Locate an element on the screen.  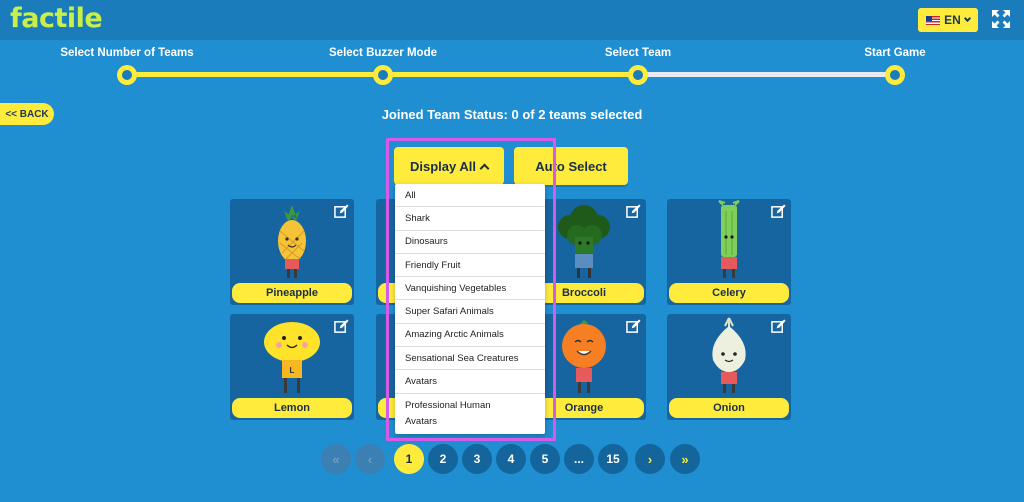
page-button-1: 1 is located at coordinates (409, 459).